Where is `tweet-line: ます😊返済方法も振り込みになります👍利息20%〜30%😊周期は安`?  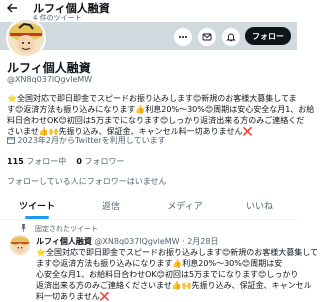 tweet-line: ます😊返済方法も振り込みになります👍利息20%〜30%😊周期は安 is located at coordinates (159, 263).